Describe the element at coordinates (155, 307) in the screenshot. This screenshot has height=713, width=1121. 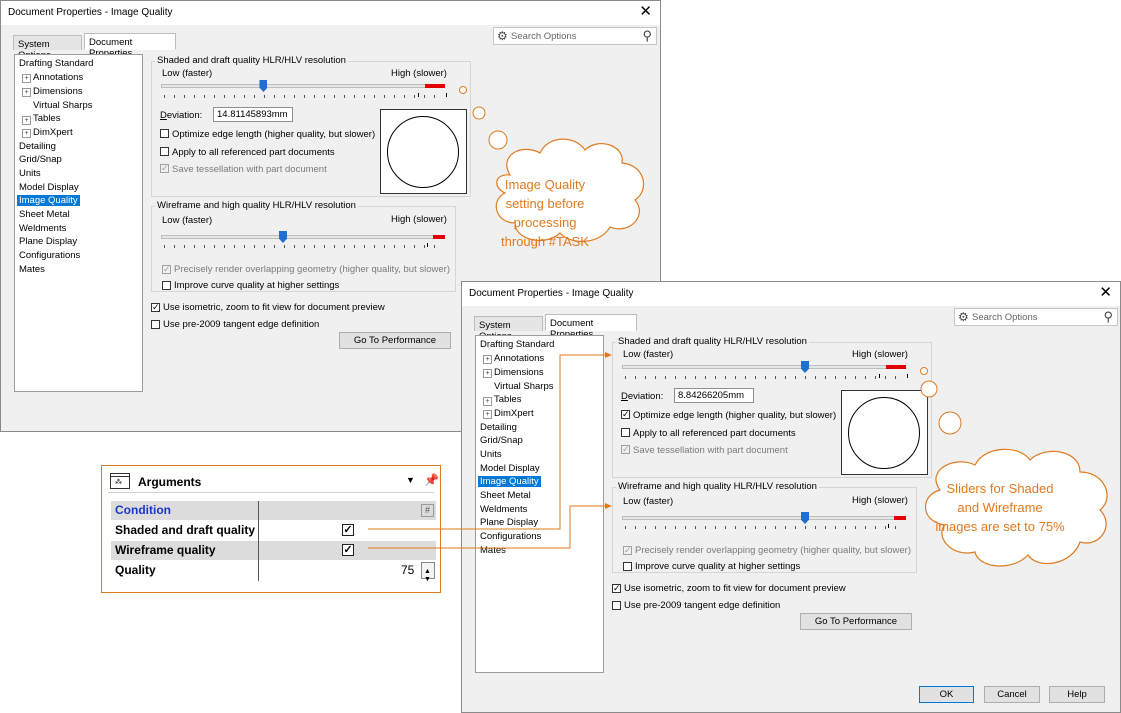
I see `back-isometric-checkbox: ✓` at that location.